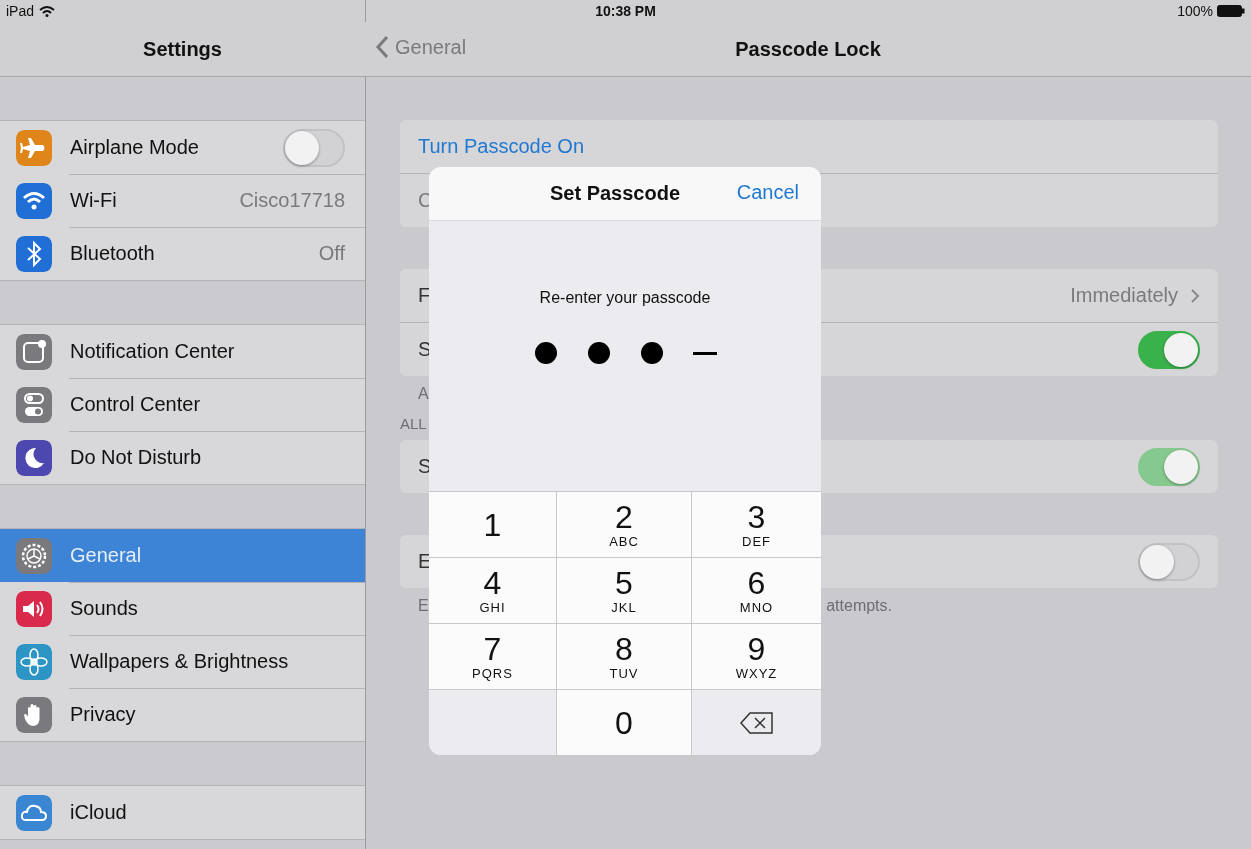 This screenshot has height=849, width=1251. What do you see at coordinates (615, 193) in the screenshot?
I see `dialog-title: Set Passcode` at bounding box center [615, 193].